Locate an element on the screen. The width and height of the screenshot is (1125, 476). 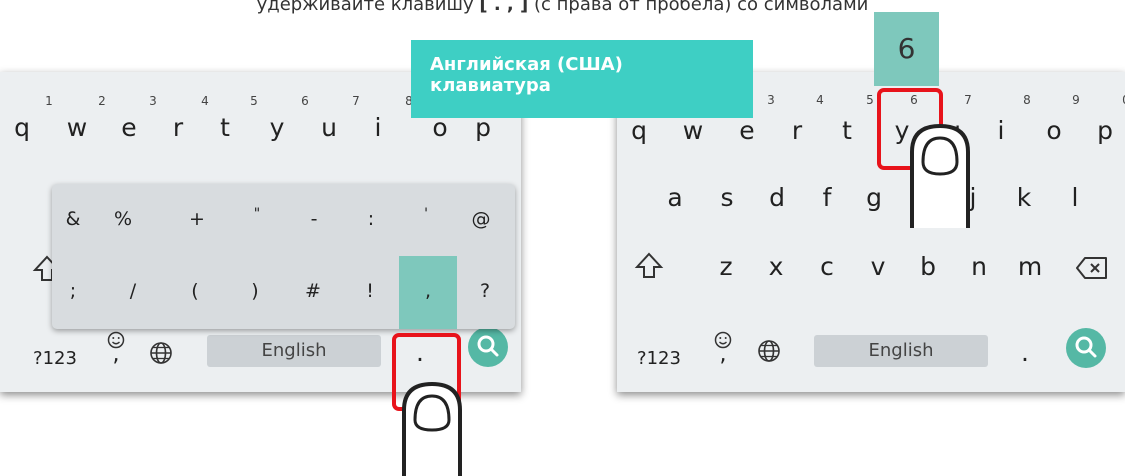
key-f: f is located at coordinates (827, 198).